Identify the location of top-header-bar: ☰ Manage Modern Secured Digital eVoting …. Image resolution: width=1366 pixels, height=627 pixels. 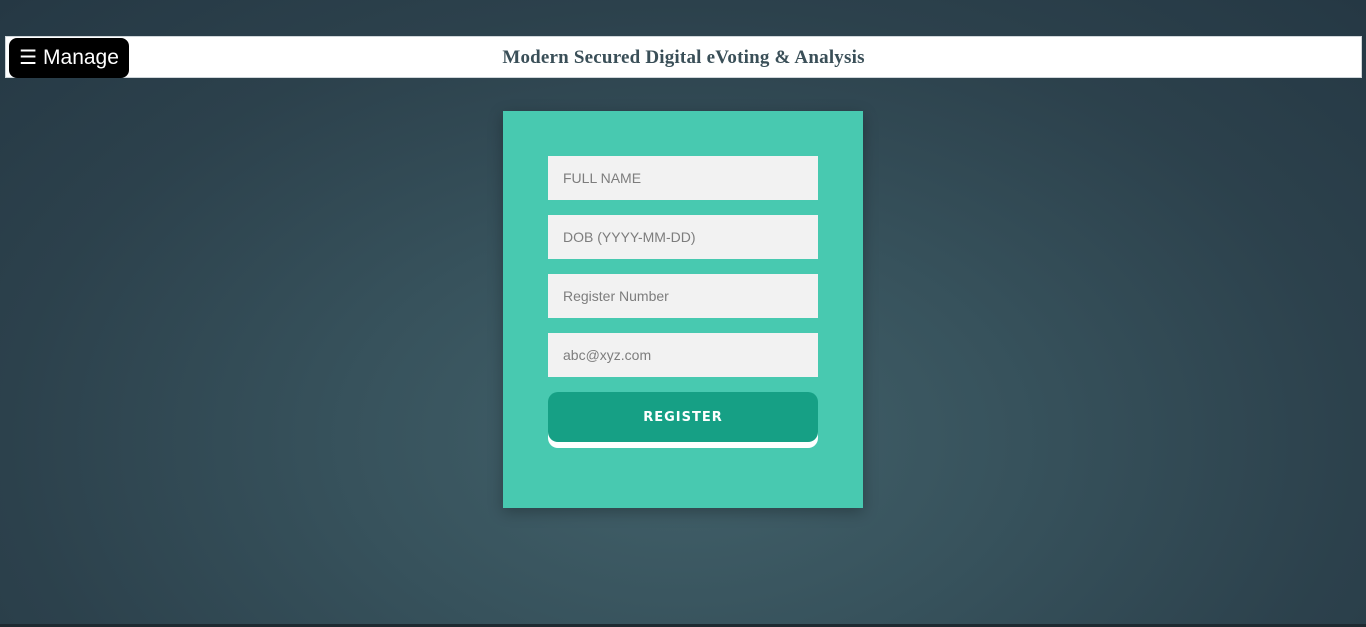
(683, 57).